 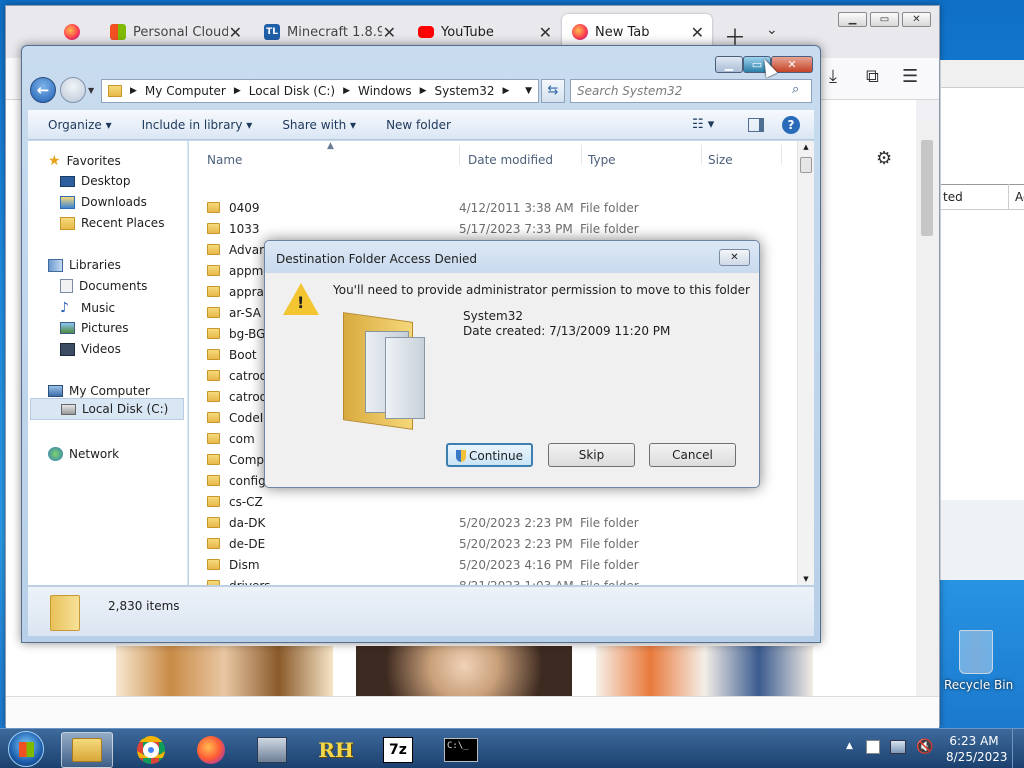 What do you see at coordinates (602, 160) in the screenshot?
I see `column-header-type: Type` at bounding box center [602, 160].